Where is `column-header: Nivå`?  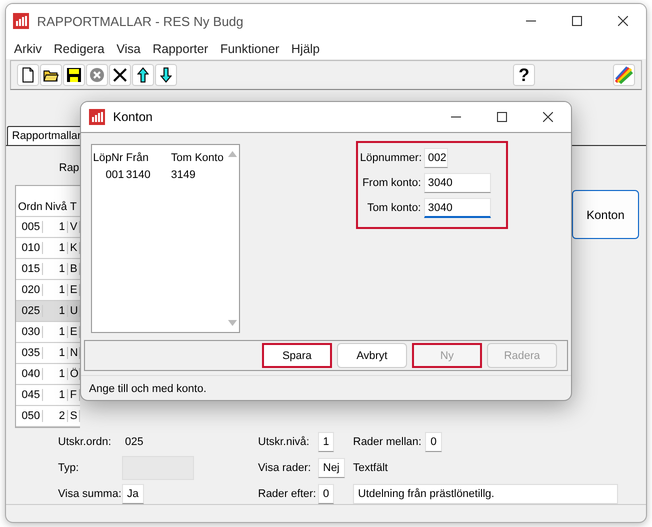 column-header: Nivå is located at coordinates (56, 207).